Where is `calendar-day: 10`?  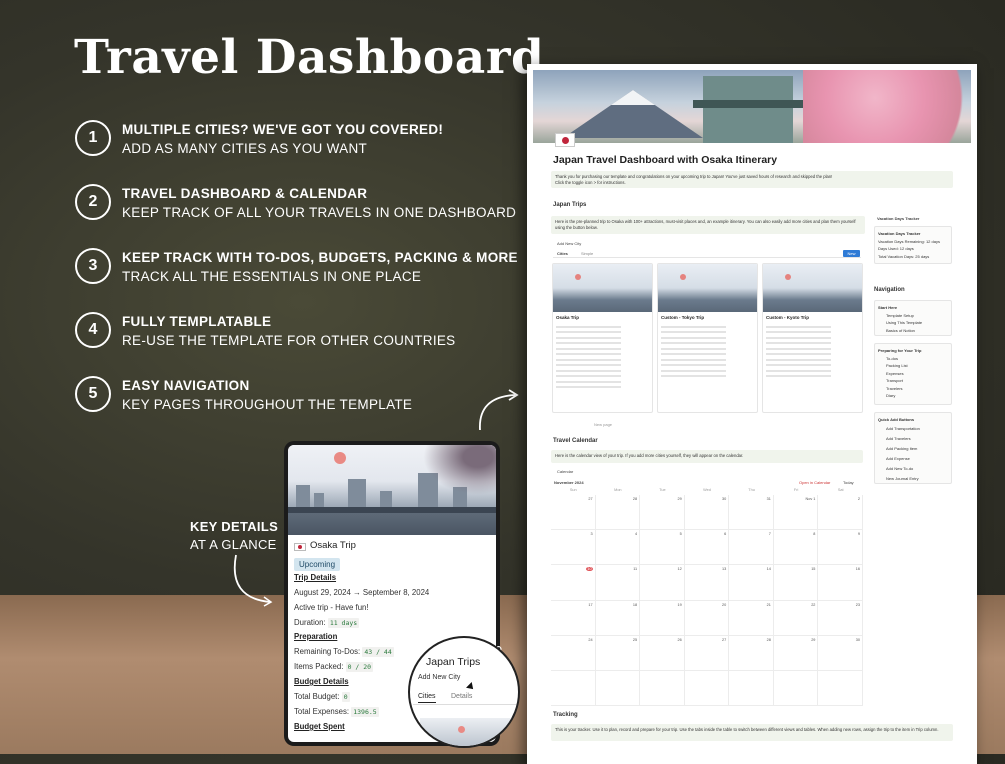
calendar-day: 10 is located at coordinates (573, 583).